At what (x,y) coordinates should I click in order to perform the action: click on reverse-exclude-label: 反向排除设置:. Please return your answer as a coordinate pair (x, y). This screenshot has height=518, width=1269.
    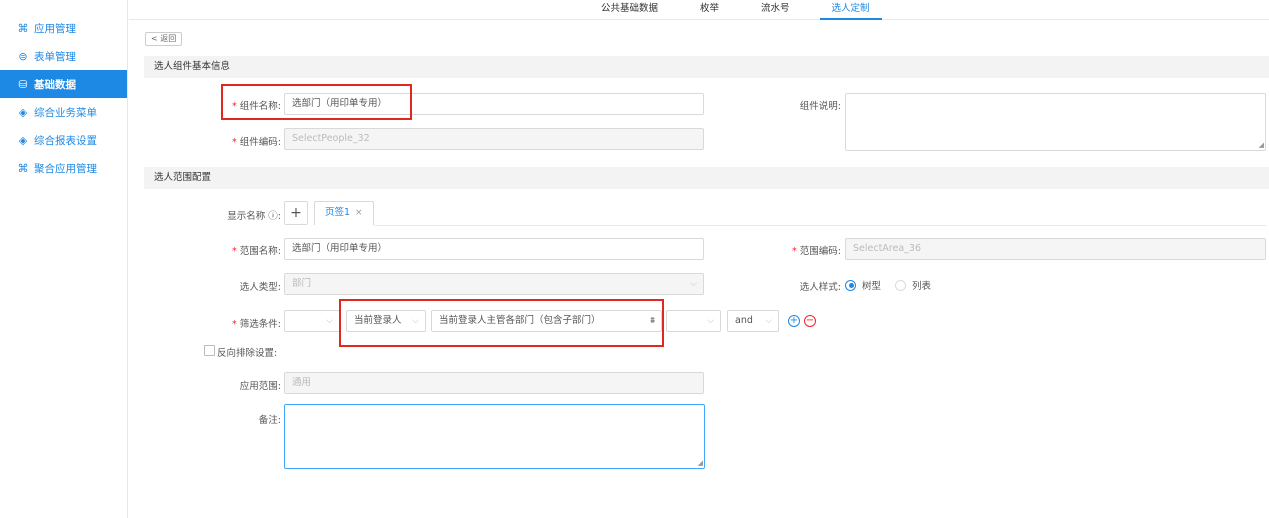
    Looking at the image, I should click on (247, 353).